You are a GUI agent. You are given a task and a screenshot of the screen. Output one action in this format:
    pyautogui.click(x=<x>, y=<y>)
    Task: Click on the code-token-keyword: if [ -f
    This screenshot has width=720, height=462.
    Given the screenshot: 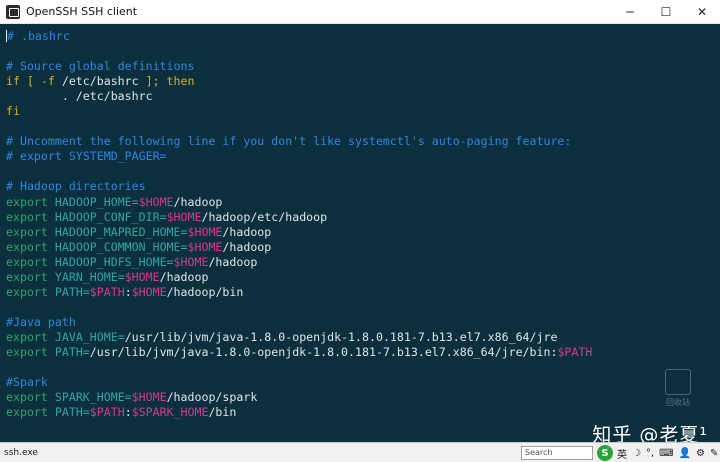 What is the action you would take?
    pyautogui.click(x=34, y=81)
    